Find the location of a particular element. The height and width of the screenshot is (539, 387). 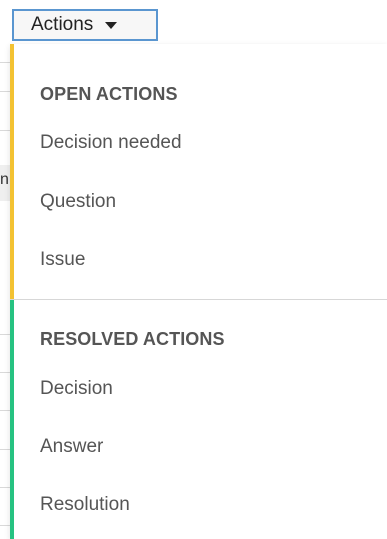

menu-item-decision: Decision is located at coordinates (76, 389).